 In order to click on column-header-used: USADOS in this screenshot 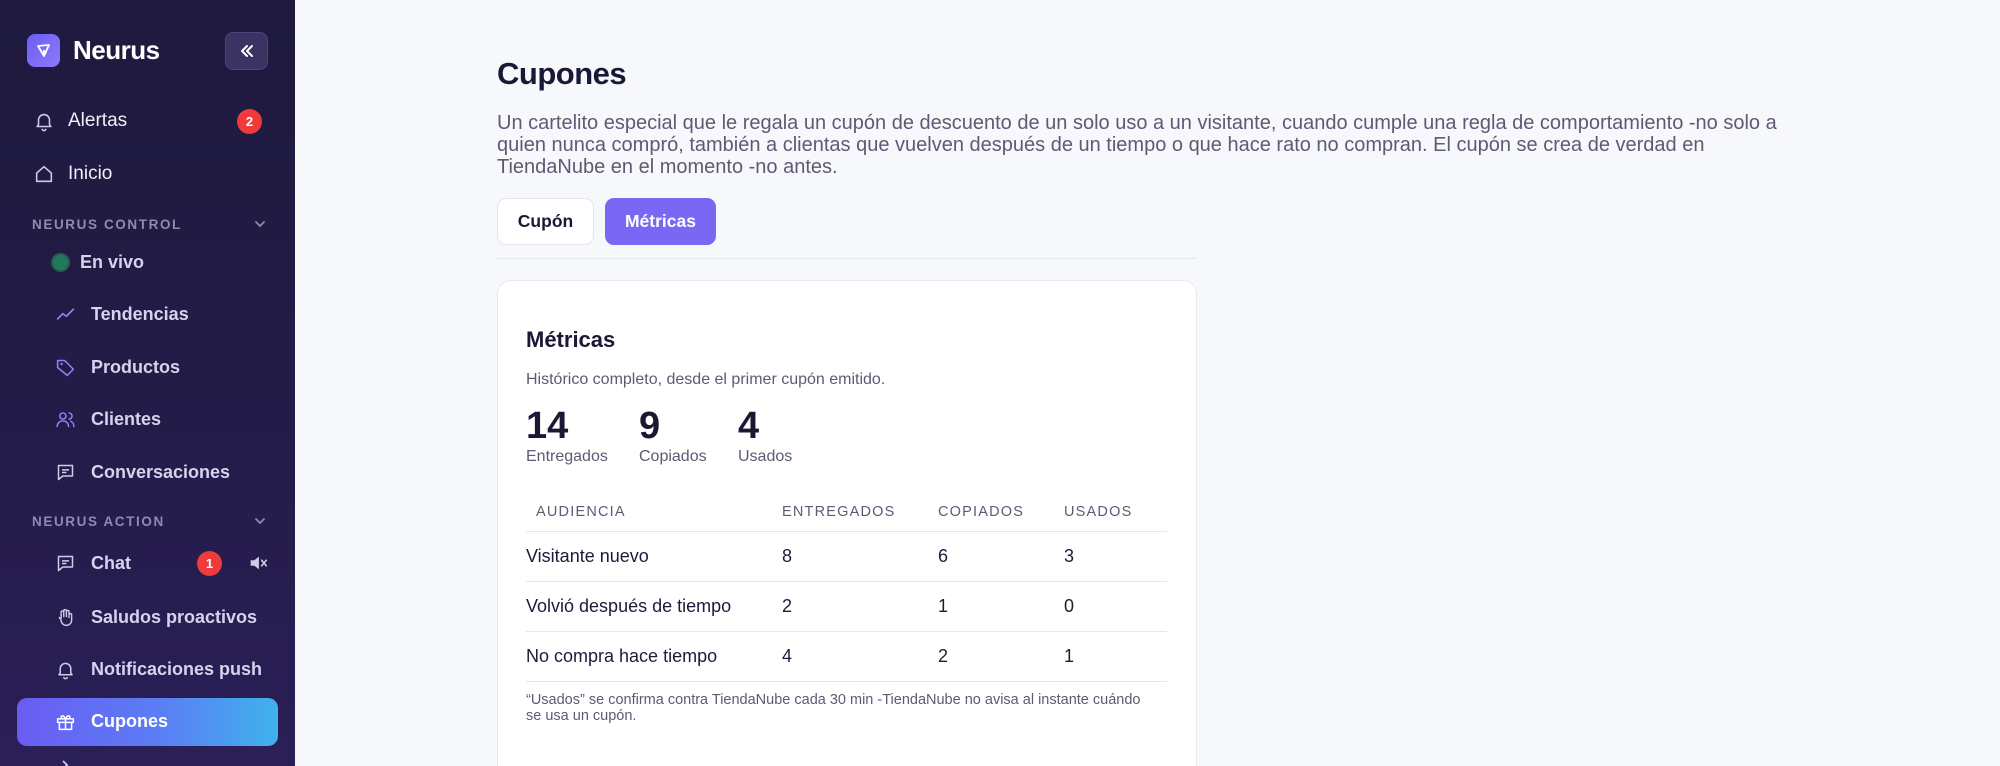, I will do `click(1115, 512)`.